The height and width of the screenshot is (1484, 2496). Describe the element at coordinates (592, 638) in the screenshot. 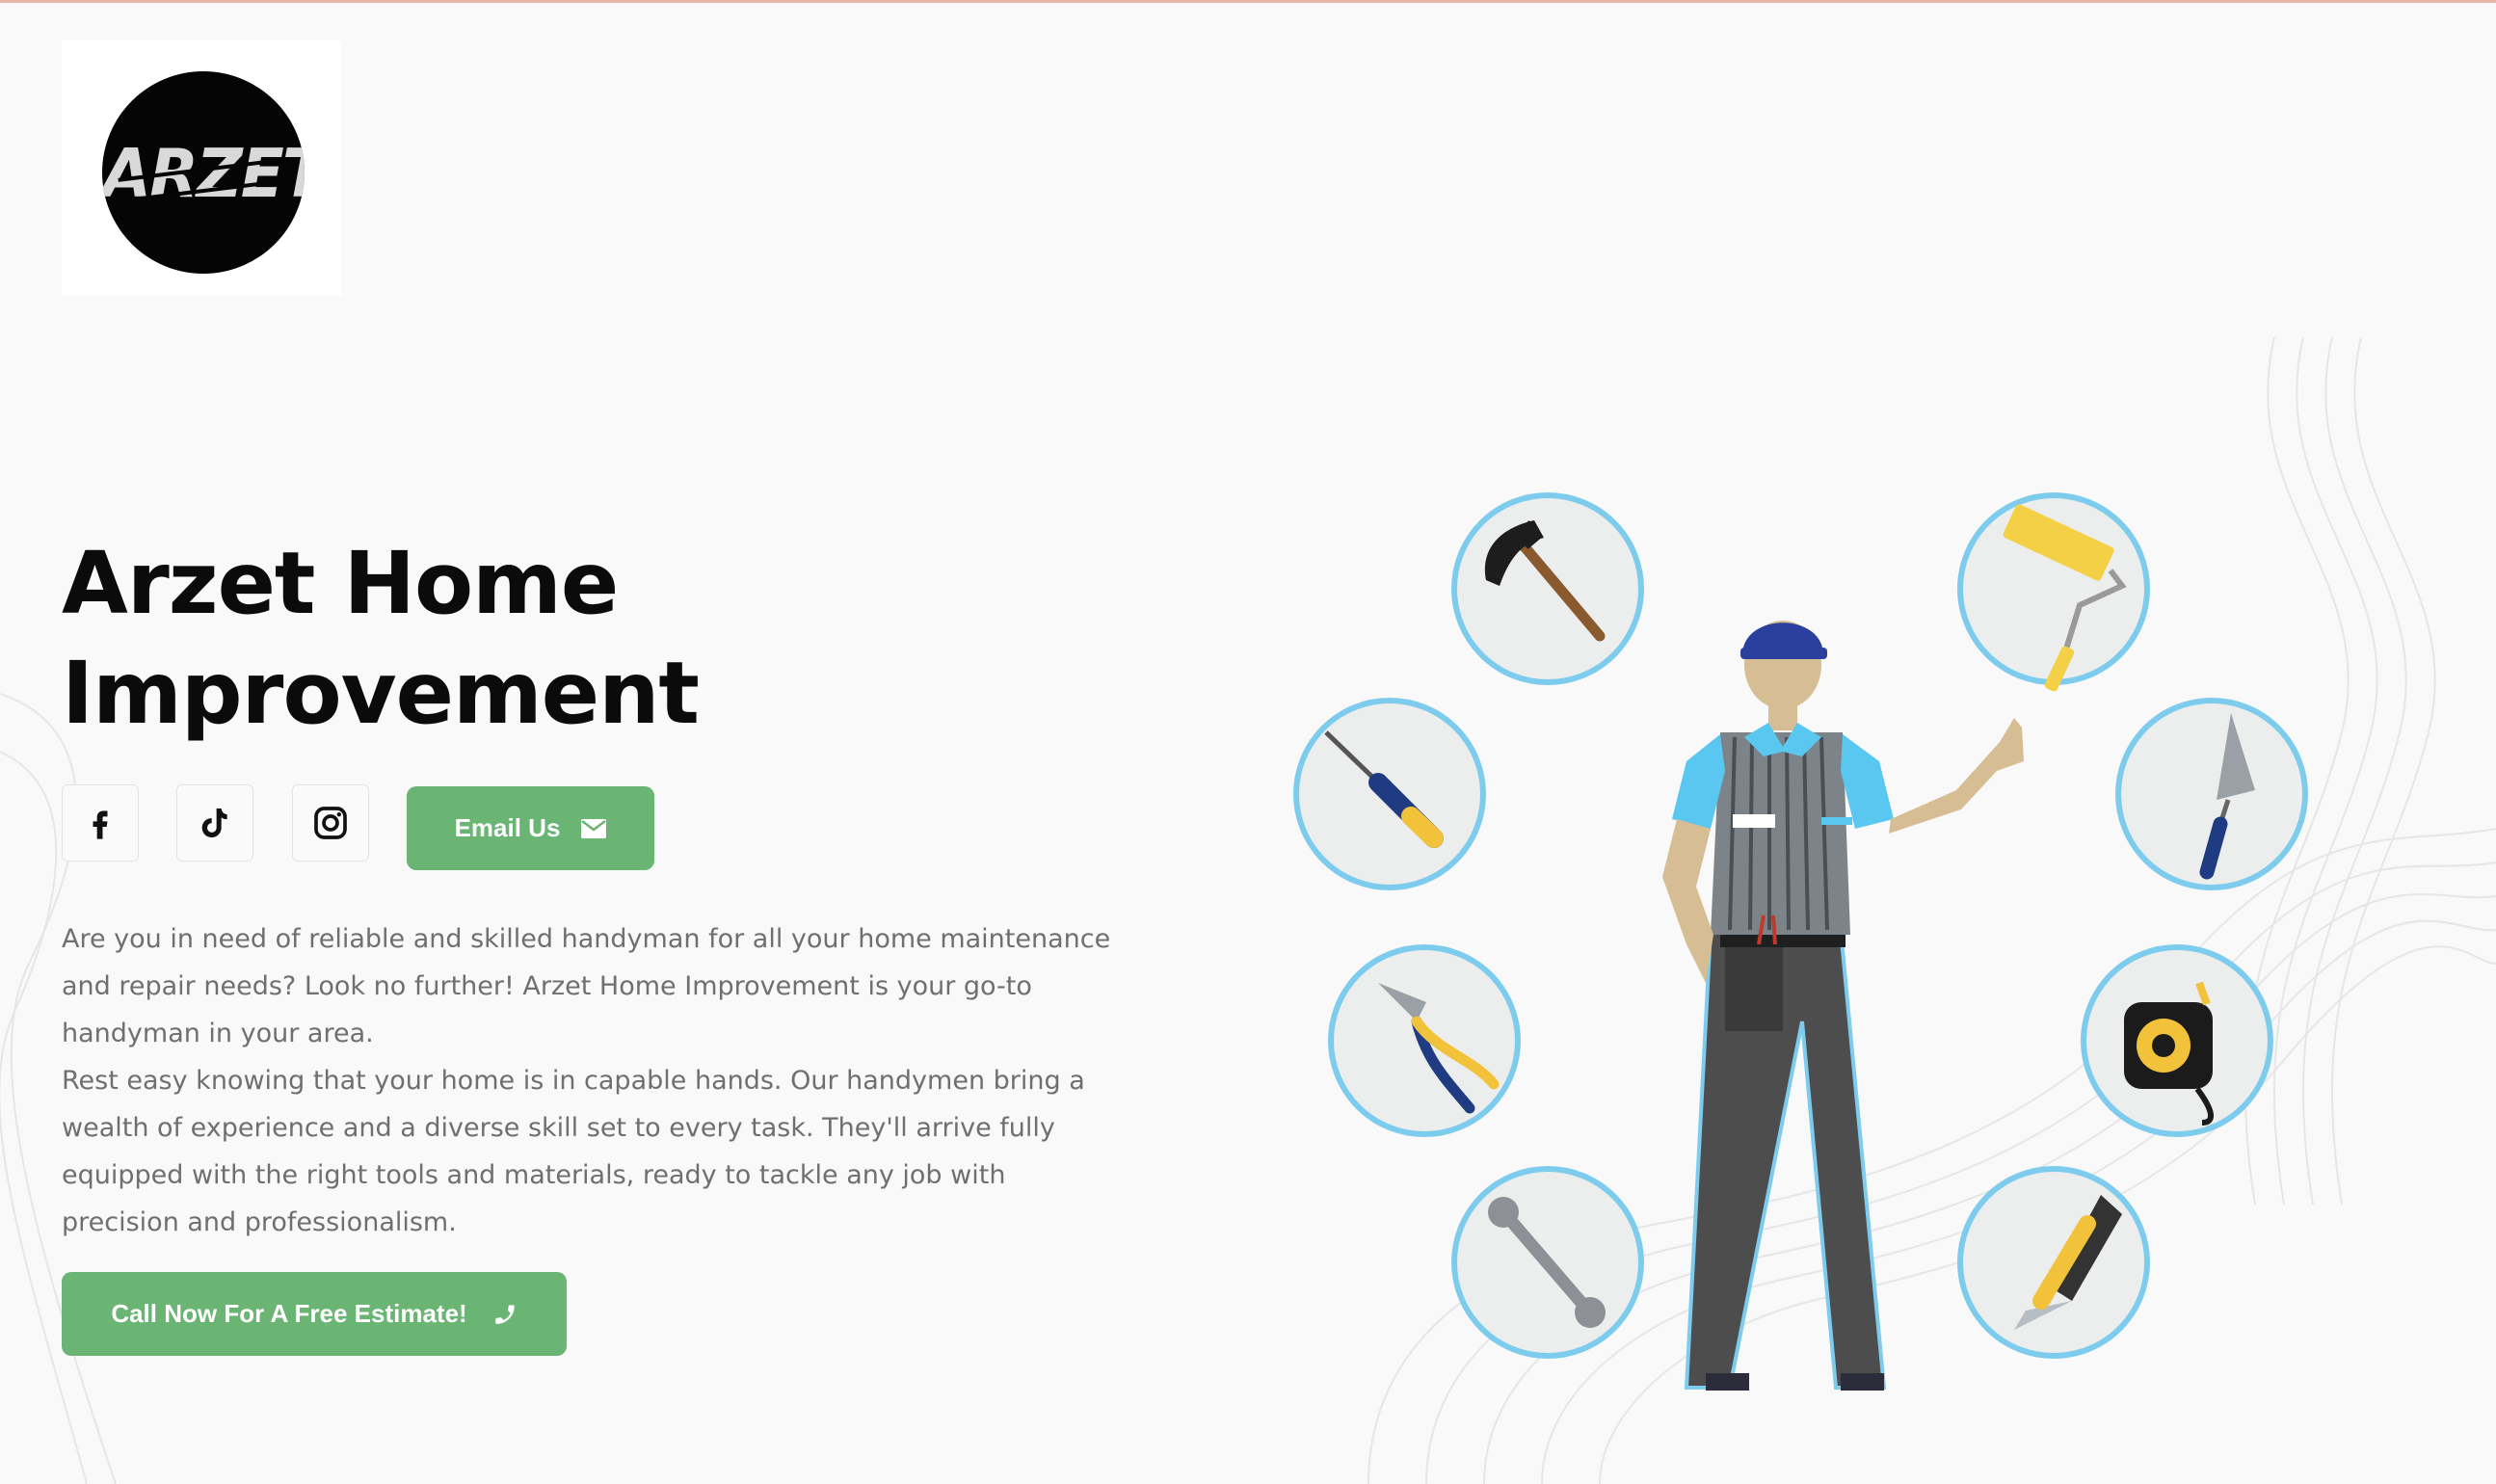

I see `page-title: Arzet Home Improvement` at that location.